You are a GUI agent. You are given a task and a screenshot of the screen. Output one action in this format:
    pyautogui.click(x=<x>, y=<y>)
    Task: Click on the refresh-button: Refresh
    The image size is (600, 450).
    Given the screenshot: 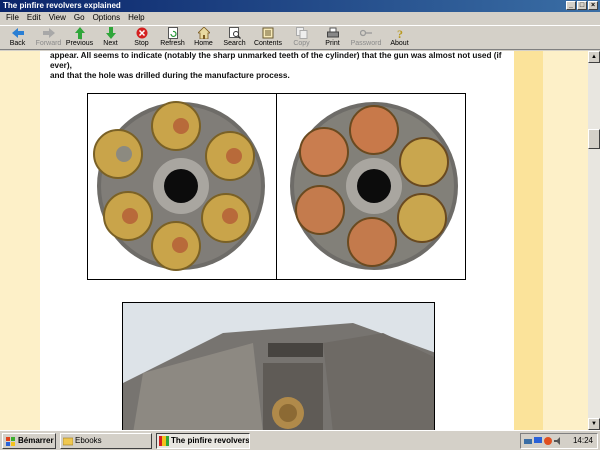 What is the action you would take?
    pyautogui.click(x=172, y=38)
    